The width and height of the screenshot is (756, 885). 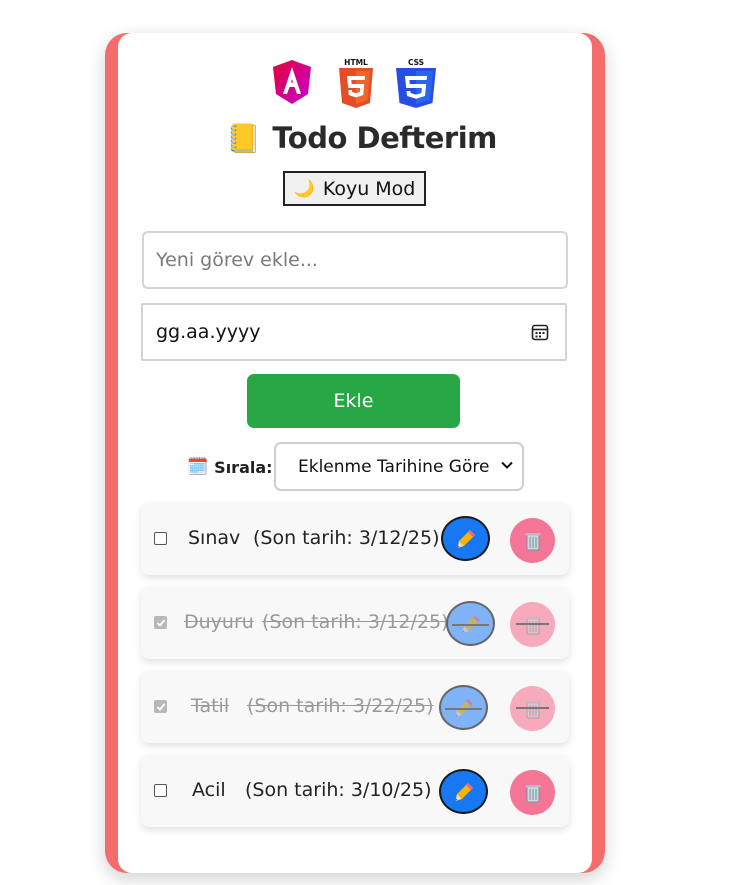 What do you see at coordinates (208, 332) in the screenshot?
I see `due-date-value: gg.aa.yyyy` at bounding box center [208, 332].